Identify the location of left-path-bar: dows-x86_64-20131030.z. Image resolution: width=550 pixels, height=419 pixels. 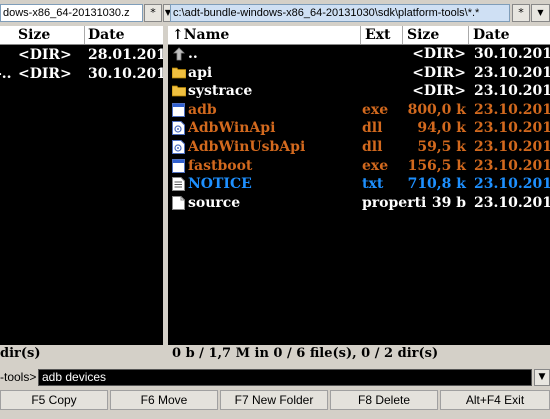
(71, 13).